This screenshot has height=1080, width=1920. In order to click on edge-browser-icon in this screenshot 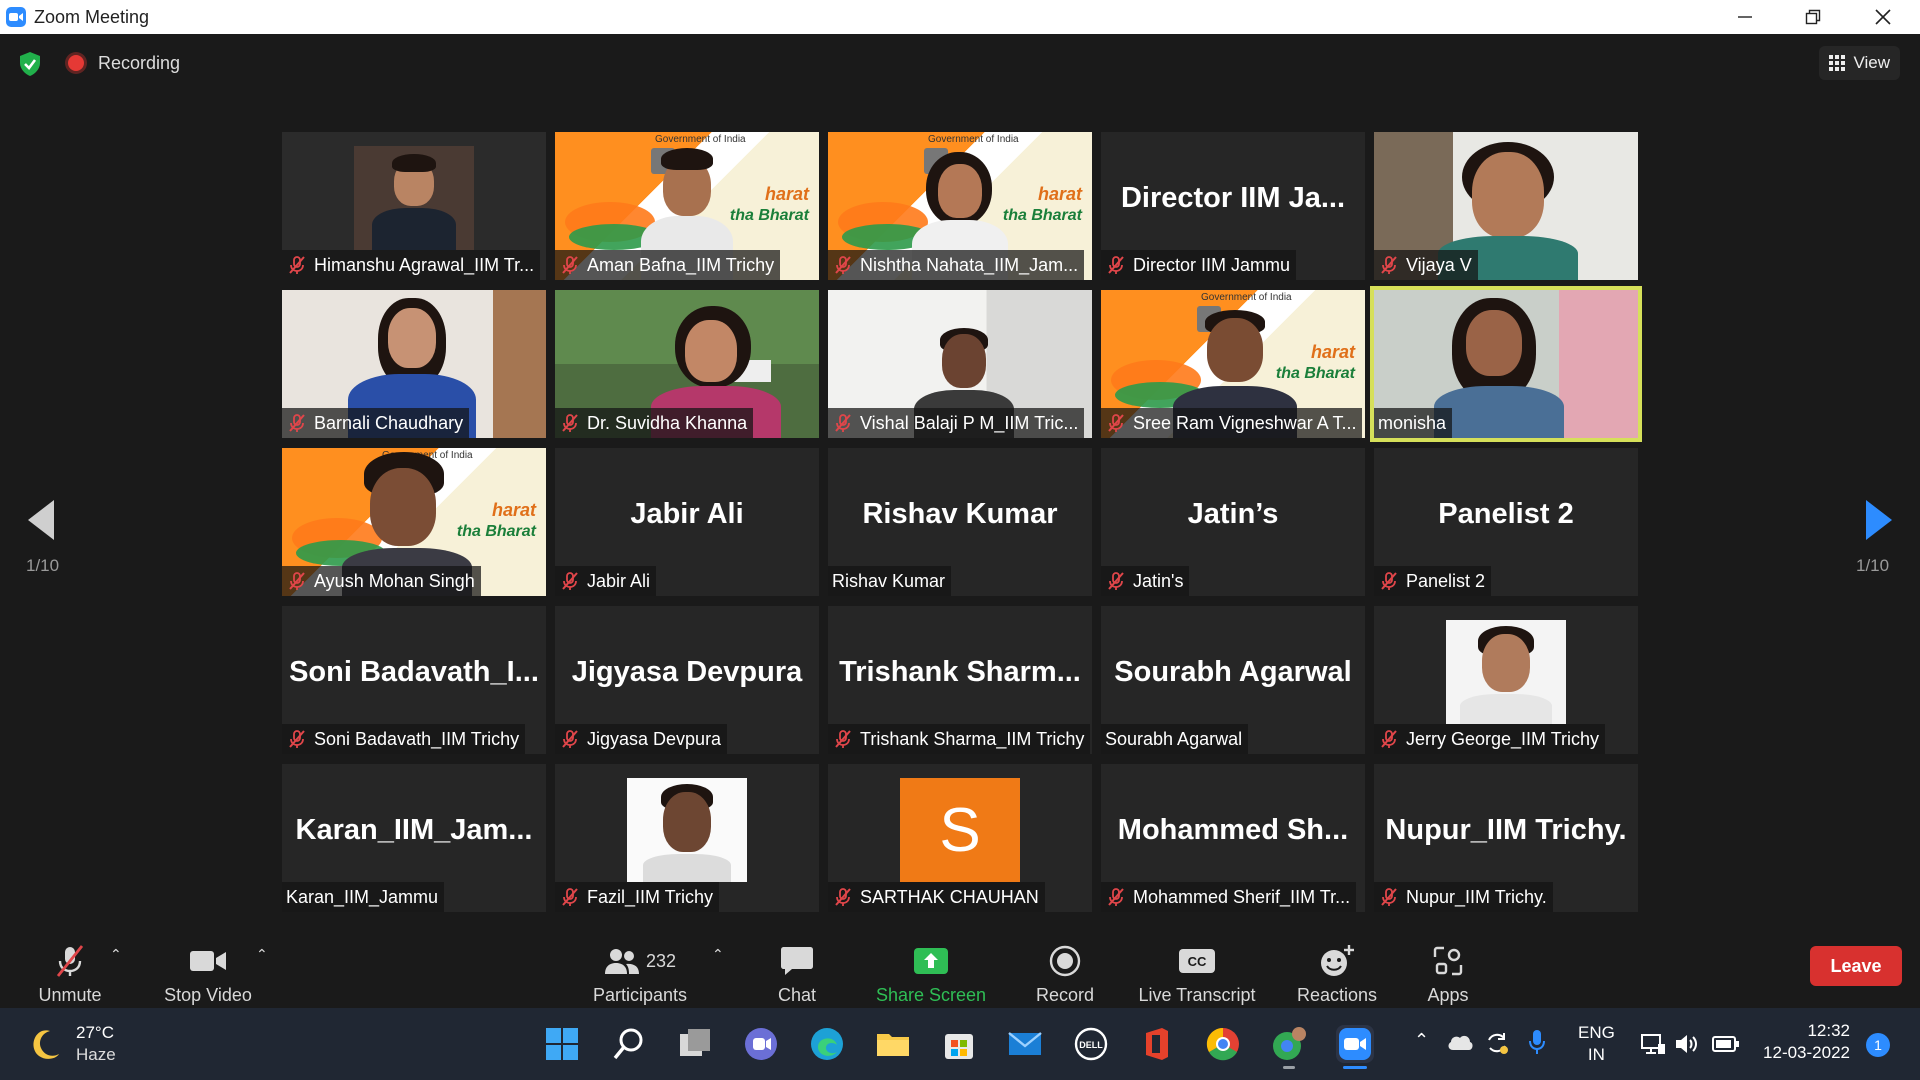, I will do `click(827, 1044)`.